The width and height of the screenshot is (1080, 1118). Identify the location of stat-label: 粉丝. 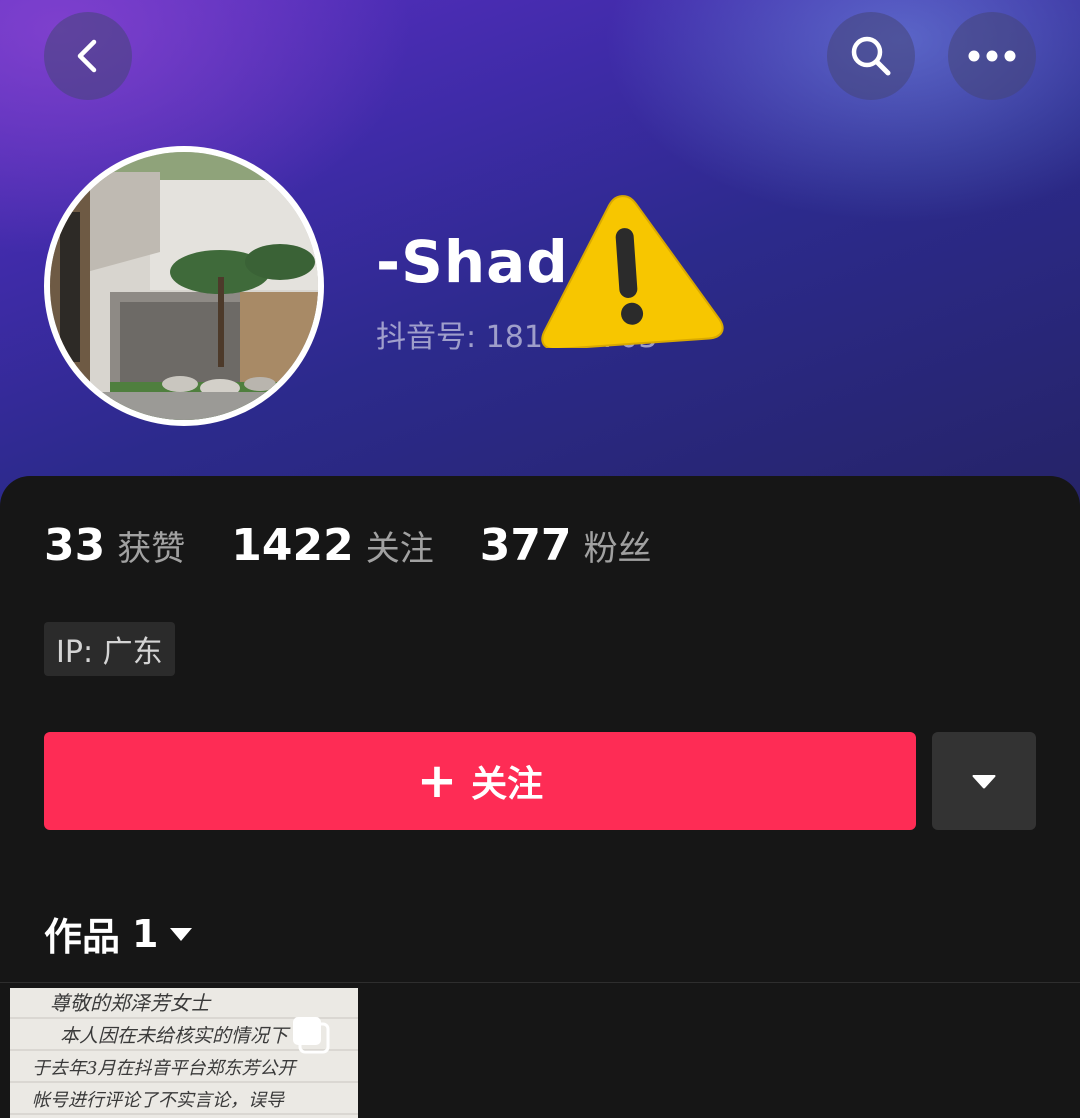
(617, 549).